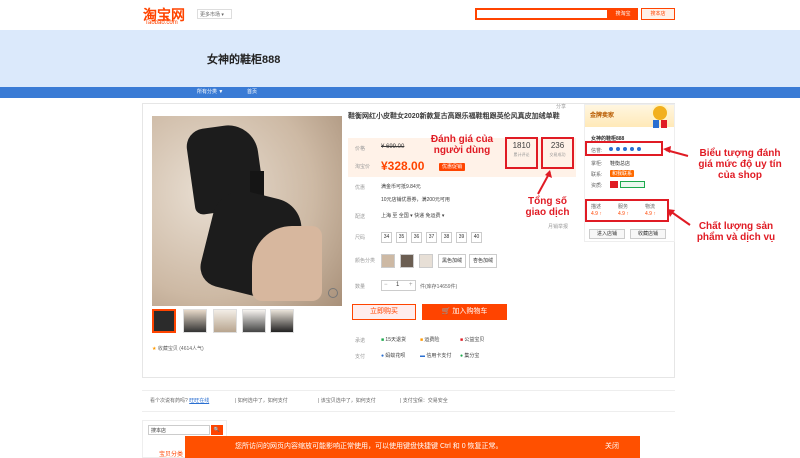 The image size is (800, 458). Describe the element at coordinates (365, 261) in the screenshot. I see `color-label: 颜色分类` at that location.